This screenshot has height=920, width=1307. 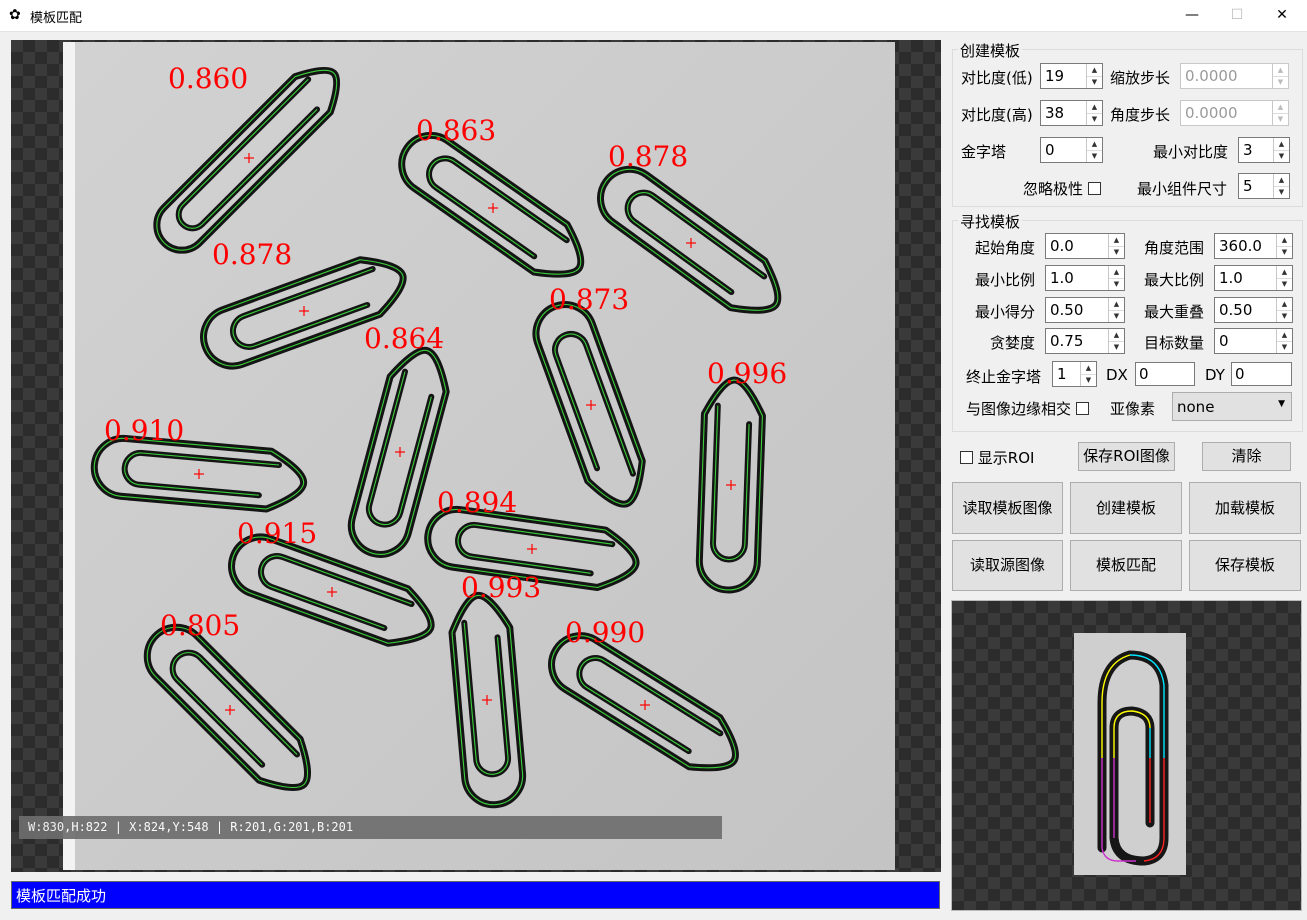 What do you see at coordinates (1085, 278) in the screenshot?
I see `scale-min-spinbox: 1.0 ▲ ▼` at bounding box center [1085, 278].